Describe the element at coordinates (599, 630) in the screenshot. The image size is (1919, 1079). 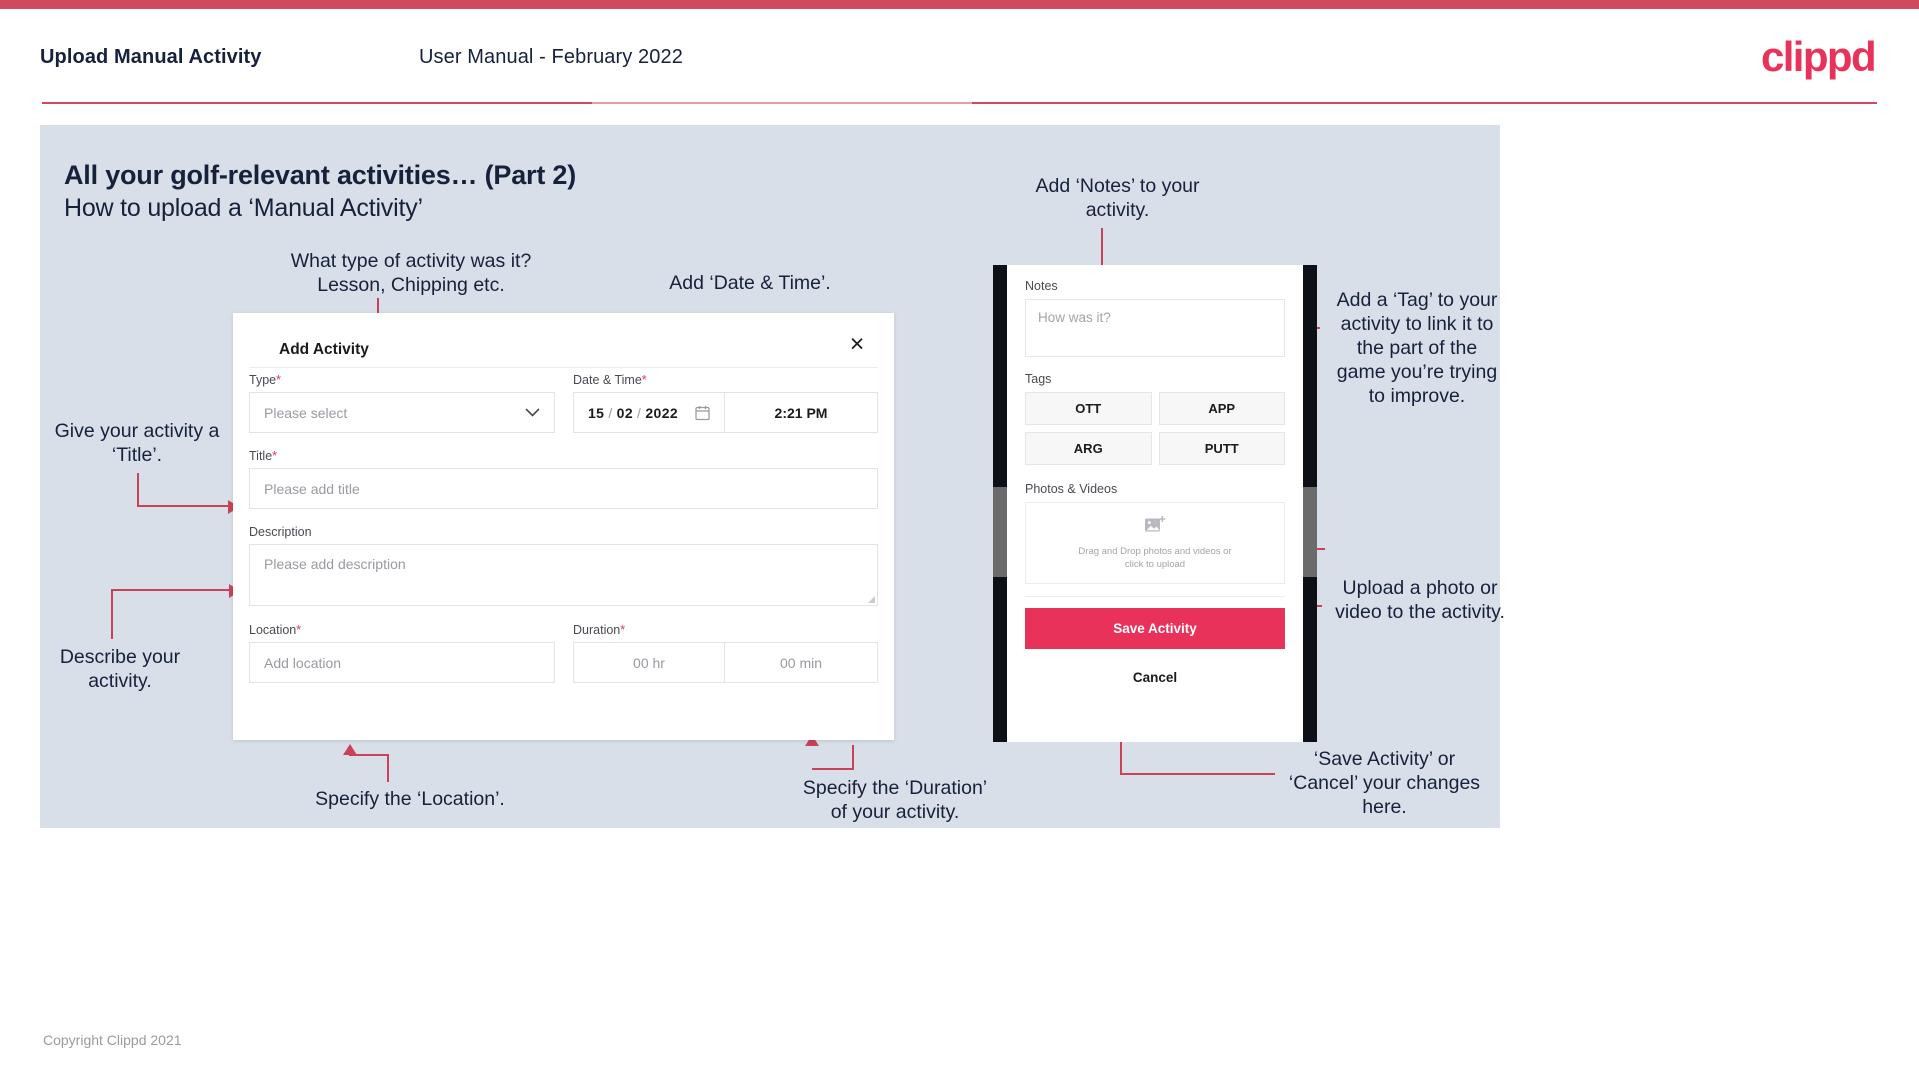
I see `duration-label: Duration*` at that location.